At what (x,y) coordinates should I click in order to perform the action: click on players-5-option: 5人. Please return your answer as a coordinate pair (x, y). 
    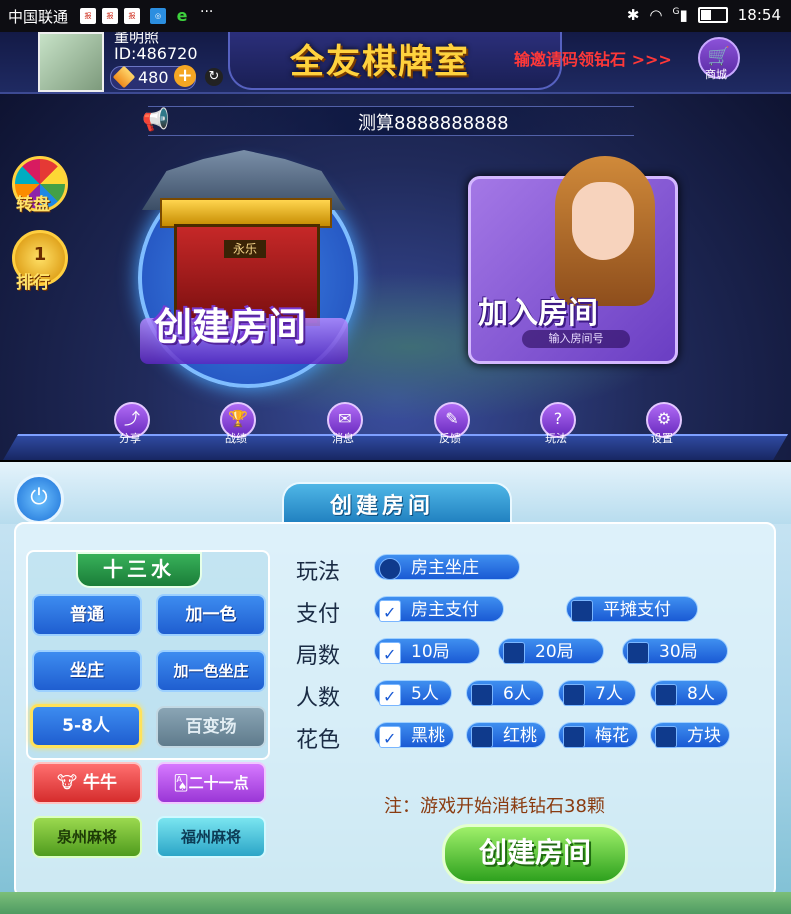
    Looking at the image, I should click on (413, 695).